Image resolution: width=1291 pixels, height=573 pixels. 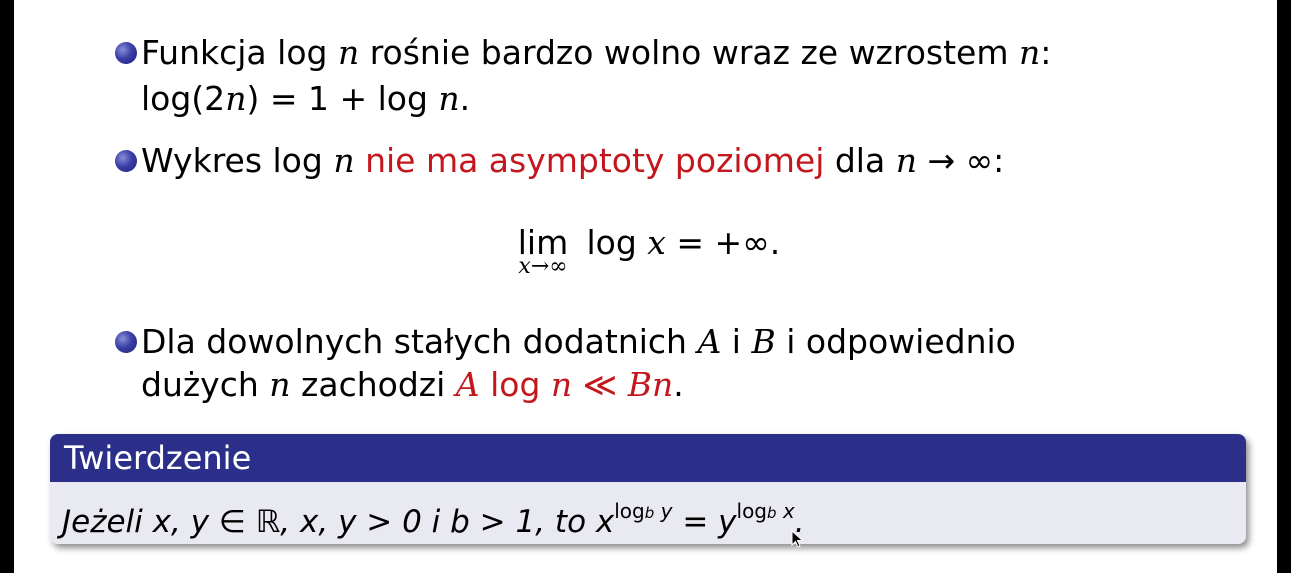 I want to click on text: Wykres log, so click(x=237, y=160).